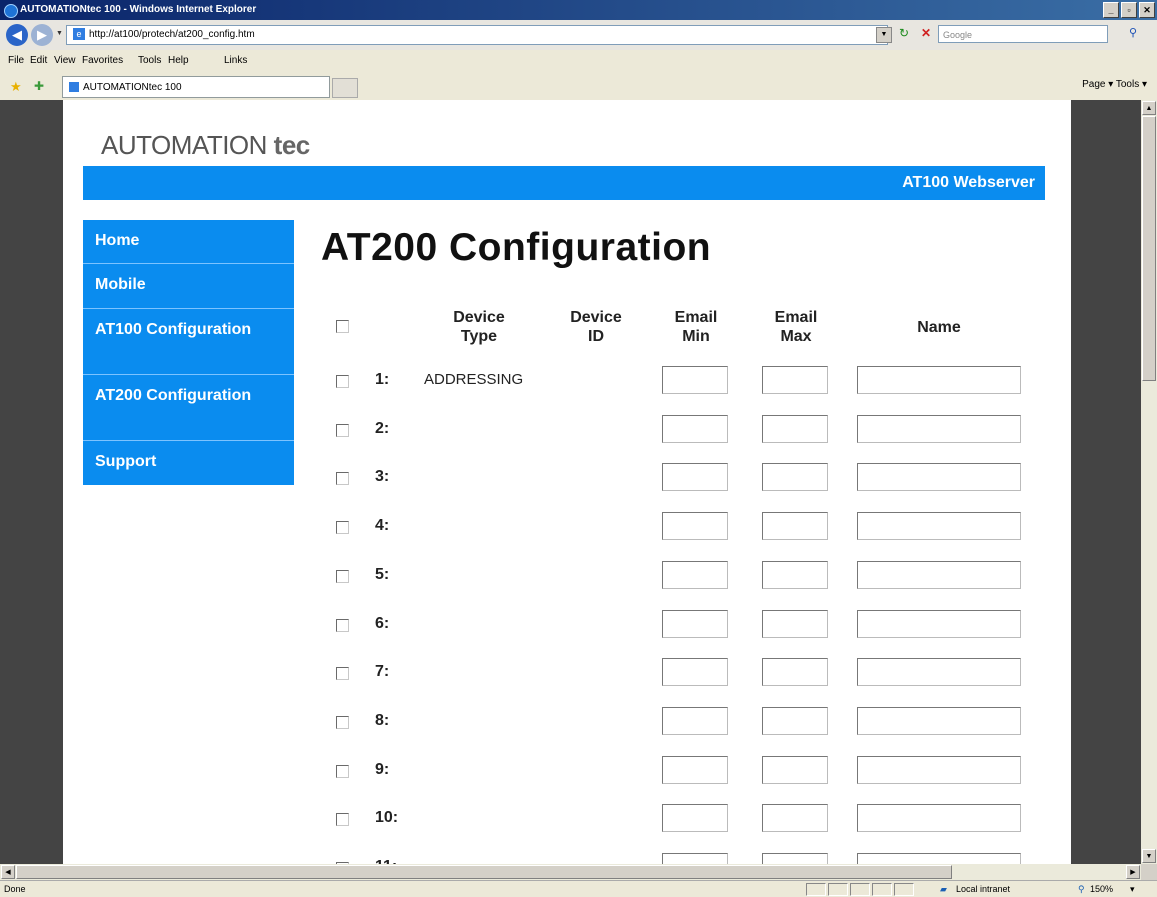 The image size is (1157, 897). I want to click on menu-view: View, so click(65, 61).